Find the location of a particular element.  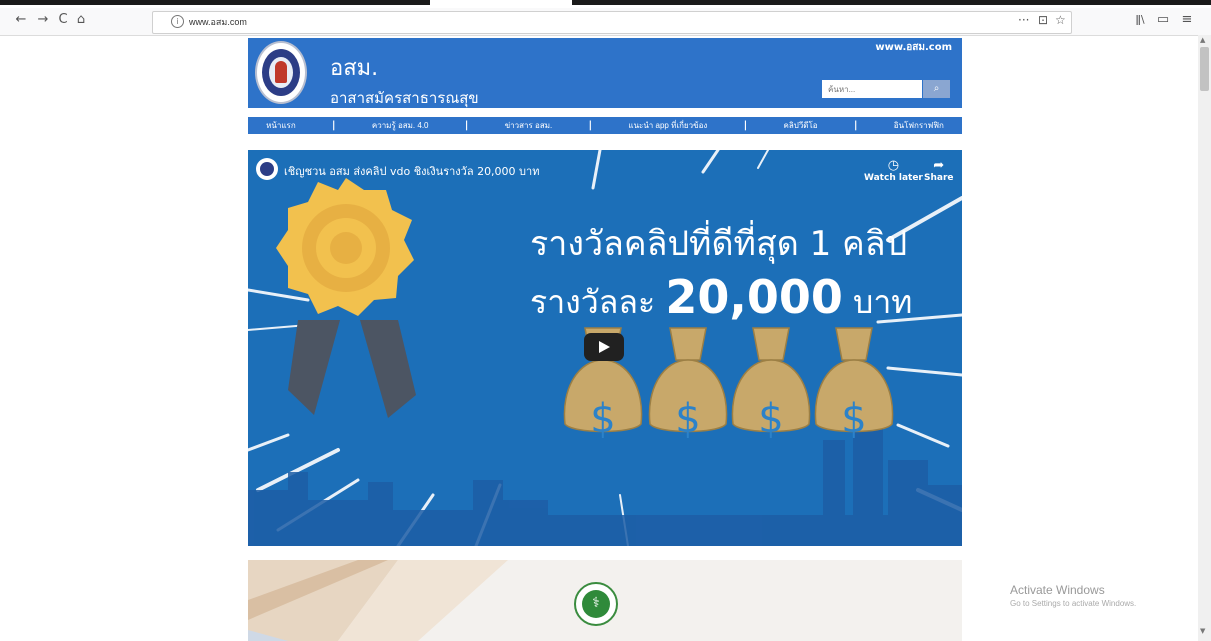

search-button: ⌕ is located at coordinates (936, 89).